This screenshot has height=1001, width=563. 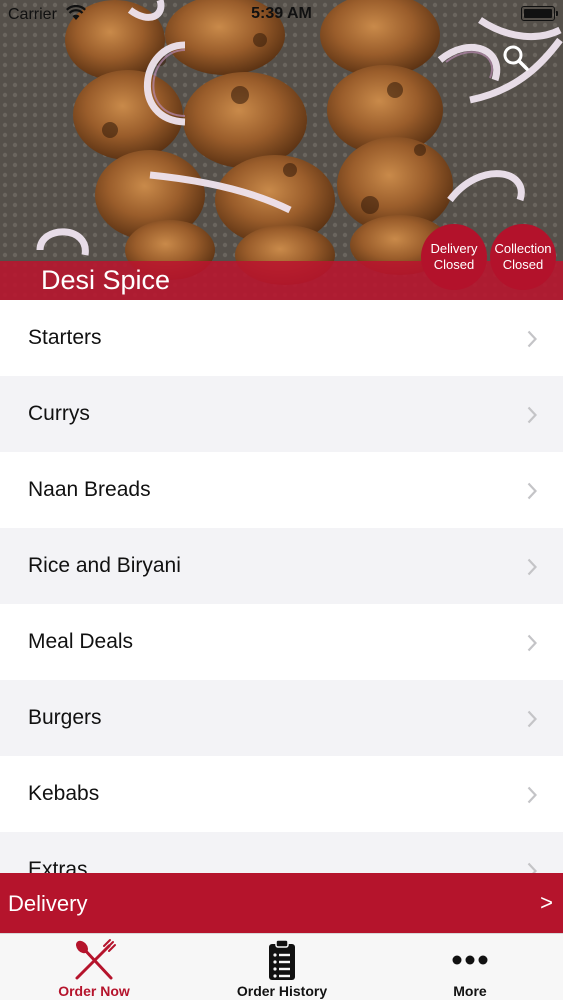 I want to click on menu-category-label: Naan Breads, so click(x=89, y=489).